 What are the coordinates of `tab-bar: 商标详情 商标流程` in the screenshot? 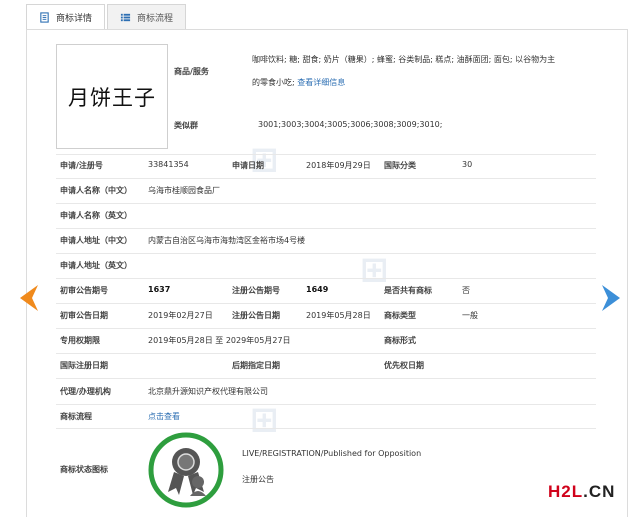 It's located at (107, 17).